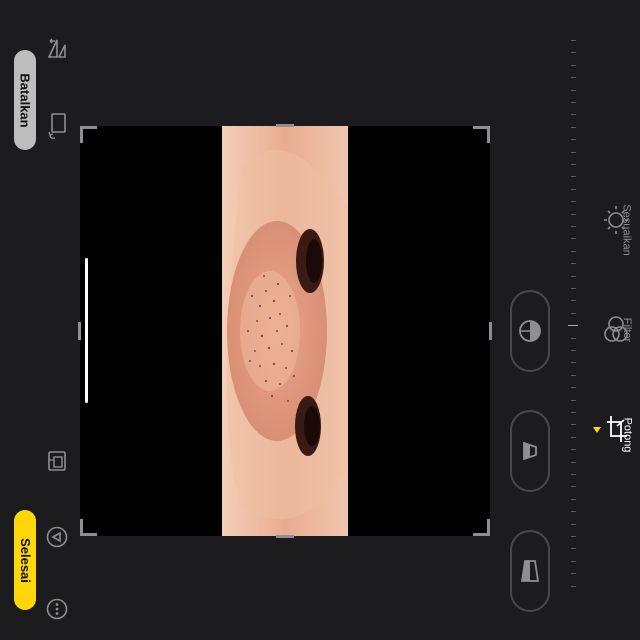 The height and width of the screenshot is (640, 640). I want to click on flip-icon, so click(57, 49).